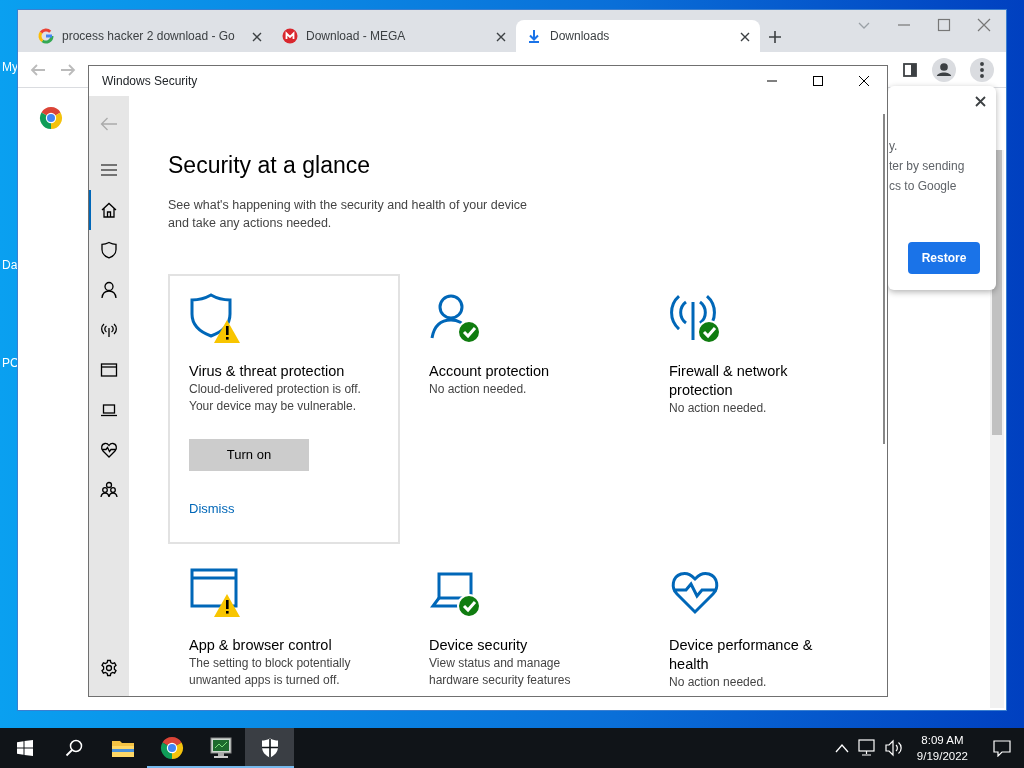 Image resolution: width=1024 pixels, height=768 pixels. I want to click on card-title: Device performance & health, so click(756, 655).